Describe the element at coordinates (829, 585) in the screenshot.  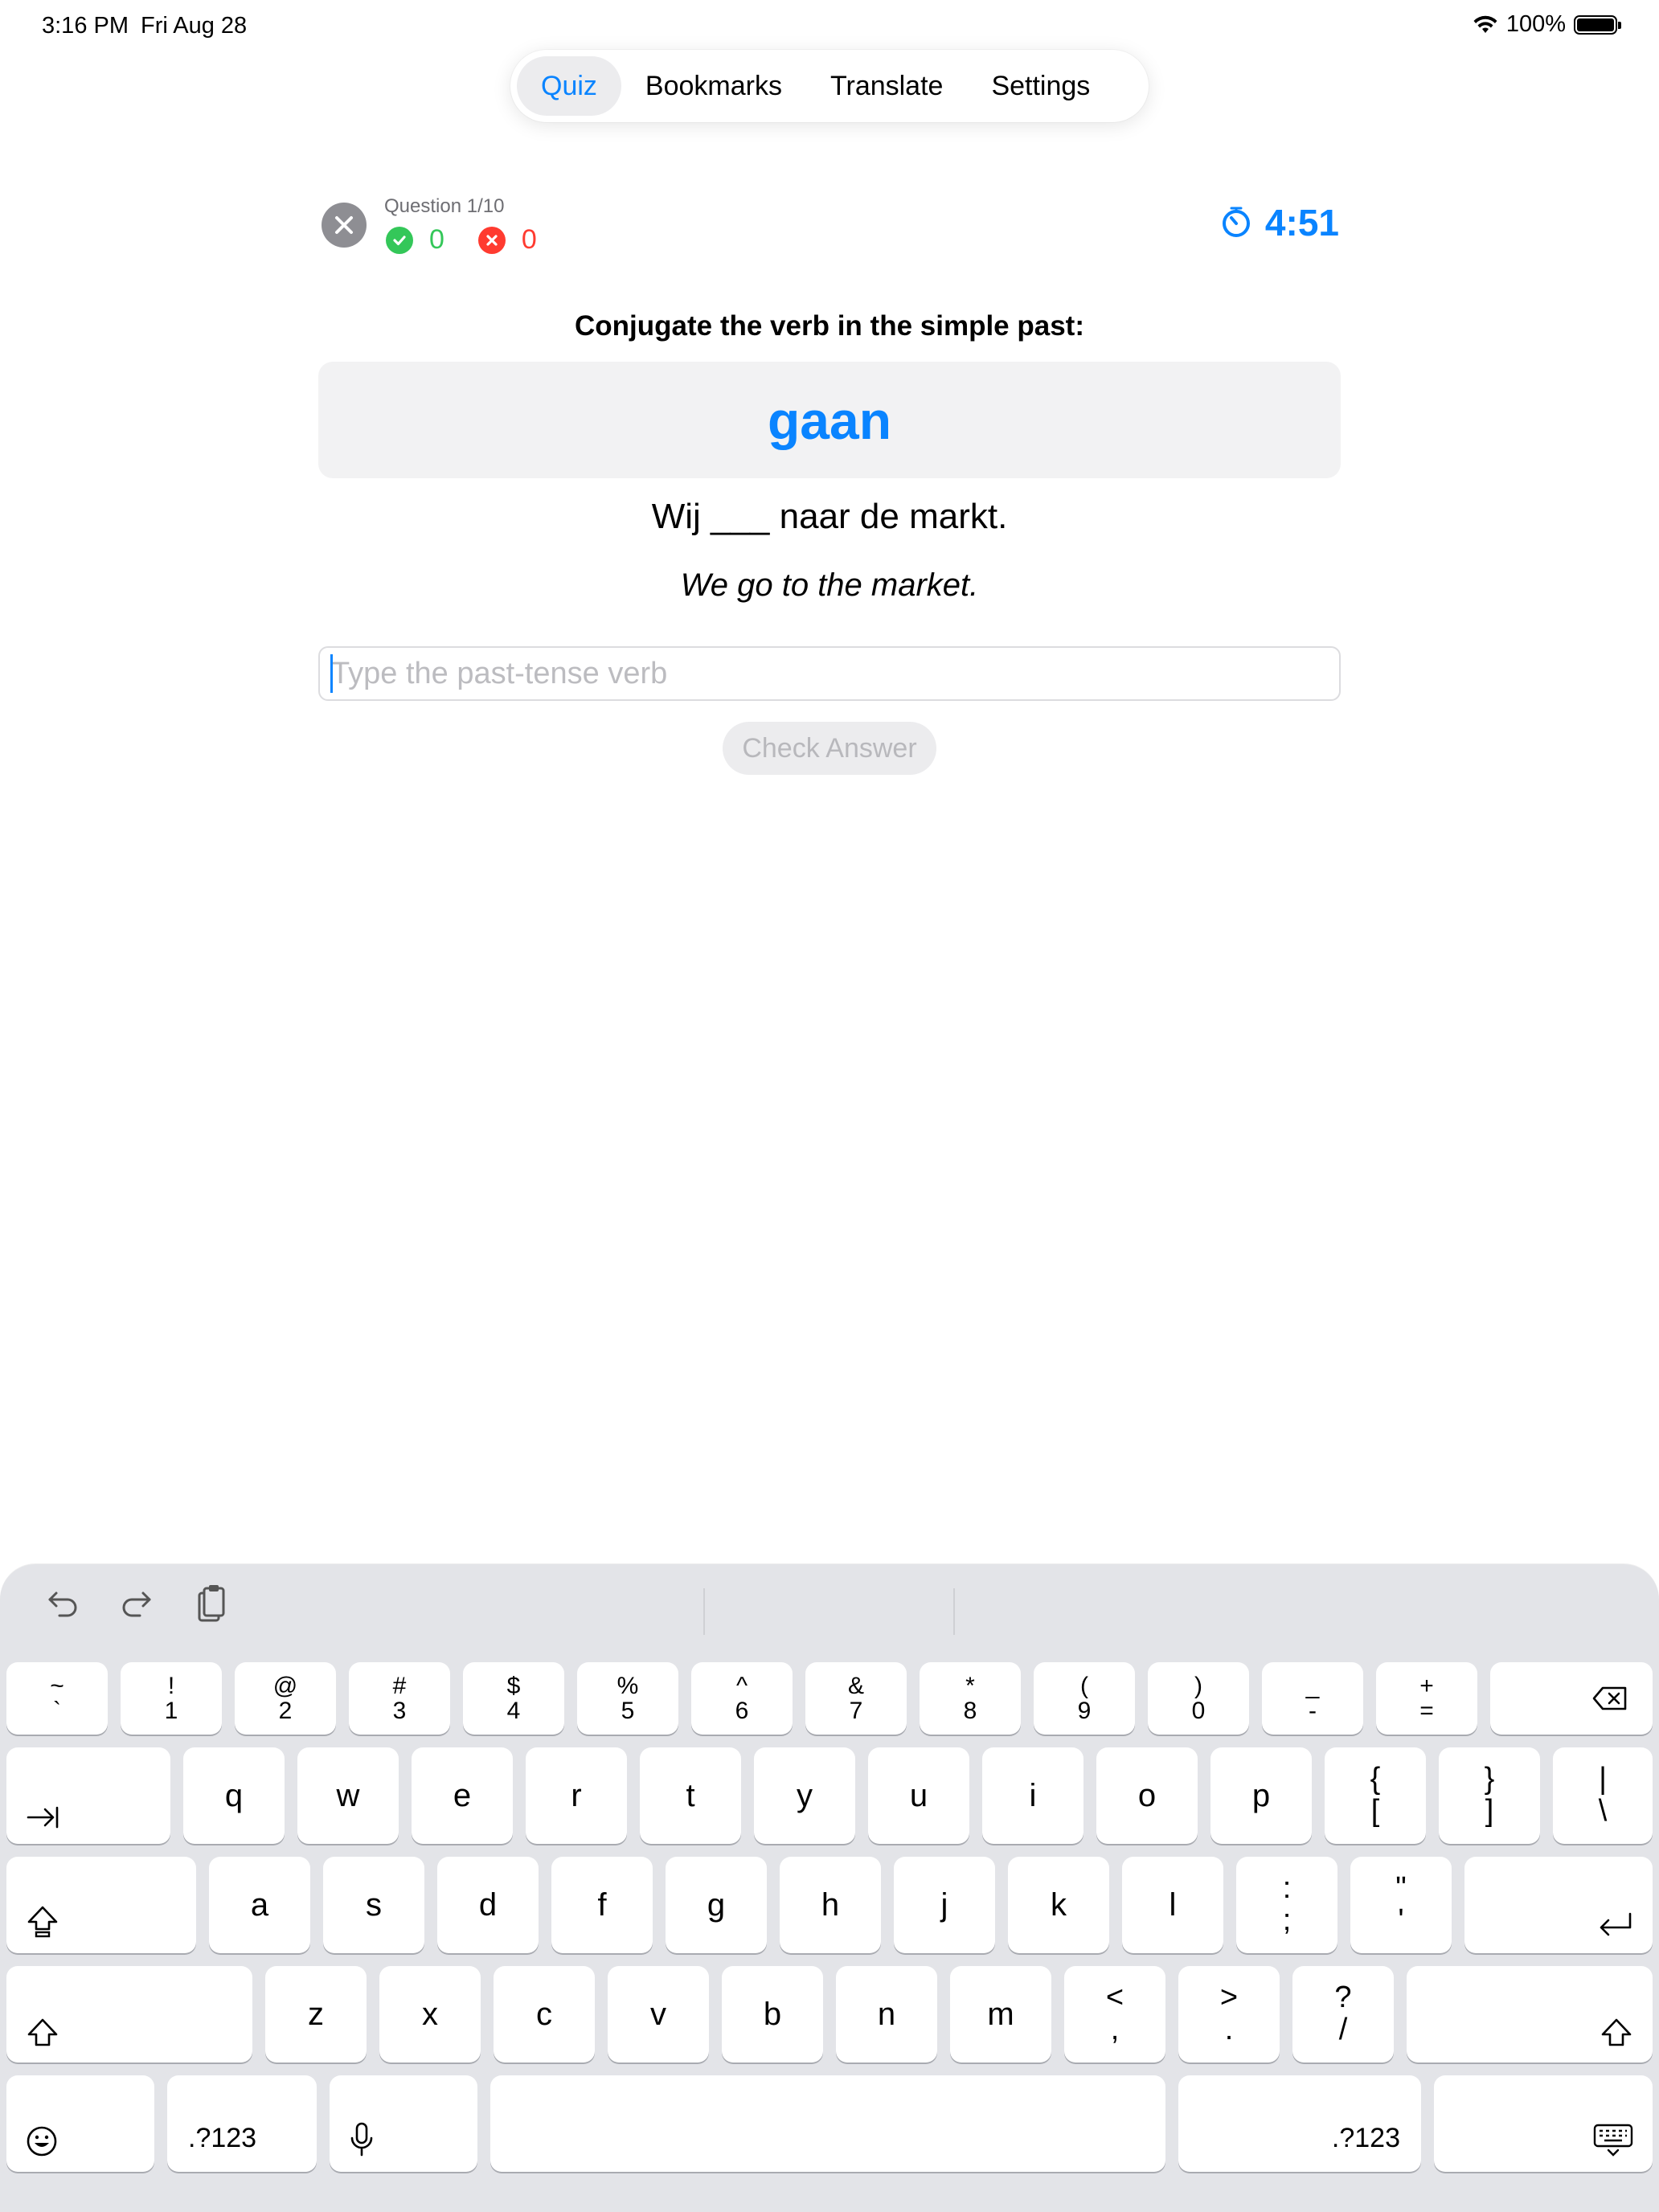
I see `english-translation: We go to the market.` at that location.